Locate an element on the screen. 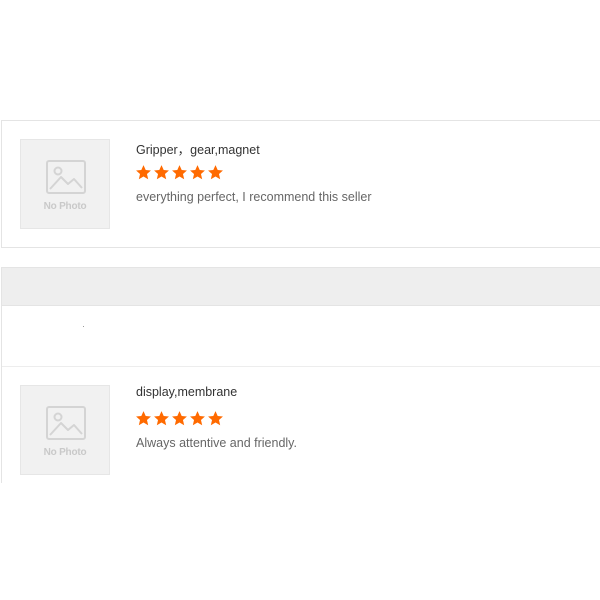  review-comment: Always attentive and friendly. is located at coordinates (216, 443).